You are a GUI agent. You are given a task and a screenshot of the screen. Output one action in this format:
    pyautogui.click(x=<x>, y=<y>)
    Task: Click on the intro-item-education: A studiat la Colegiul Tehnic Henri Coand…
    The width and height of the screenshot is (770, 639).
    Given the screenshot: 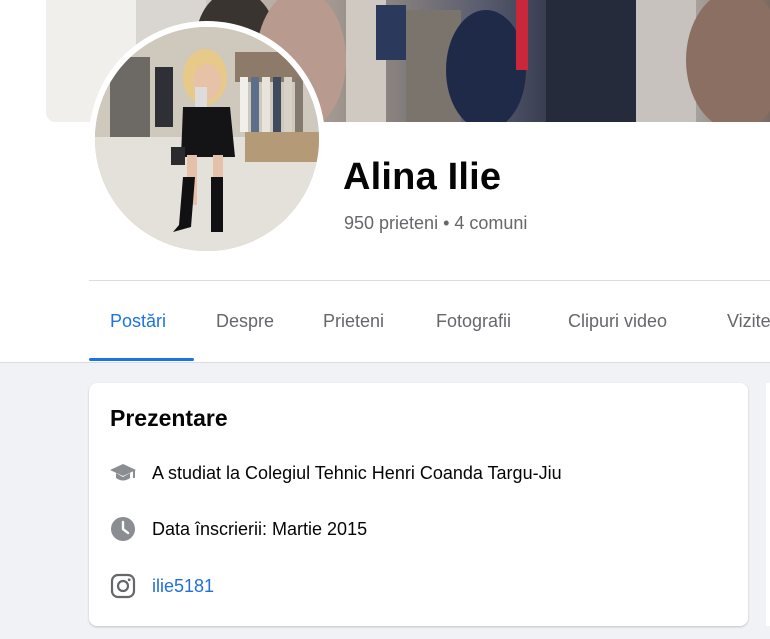 What is the action you would take?
    pyautogui.click(x=419, y=473)
    